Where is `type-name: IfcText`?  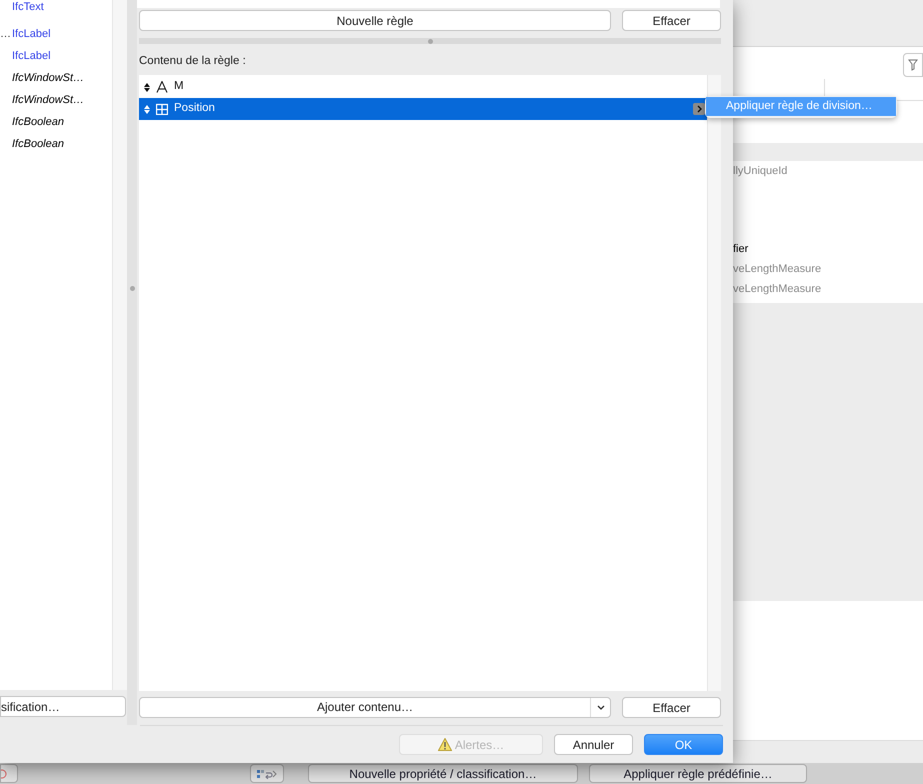 type-name: IfcText is located at coordinates (28, 7).